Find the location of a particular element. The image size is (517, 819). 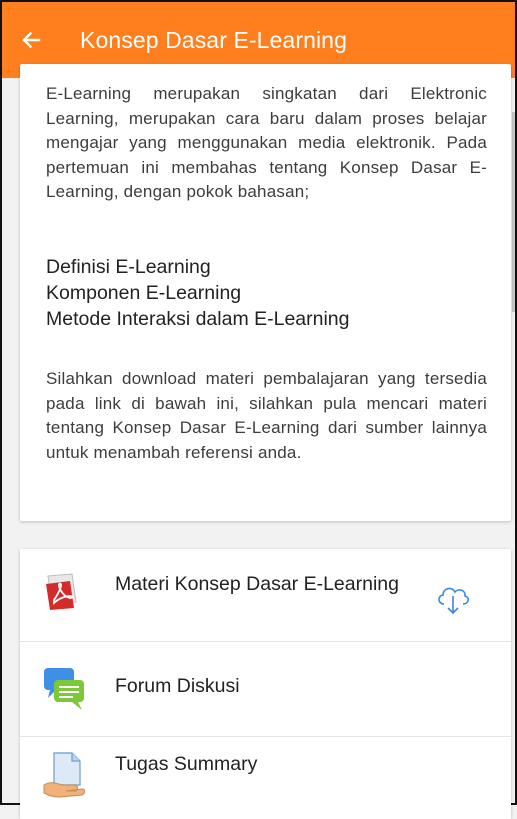

topic-item: Definisi E-Learning is located at coordinates (128, 267).